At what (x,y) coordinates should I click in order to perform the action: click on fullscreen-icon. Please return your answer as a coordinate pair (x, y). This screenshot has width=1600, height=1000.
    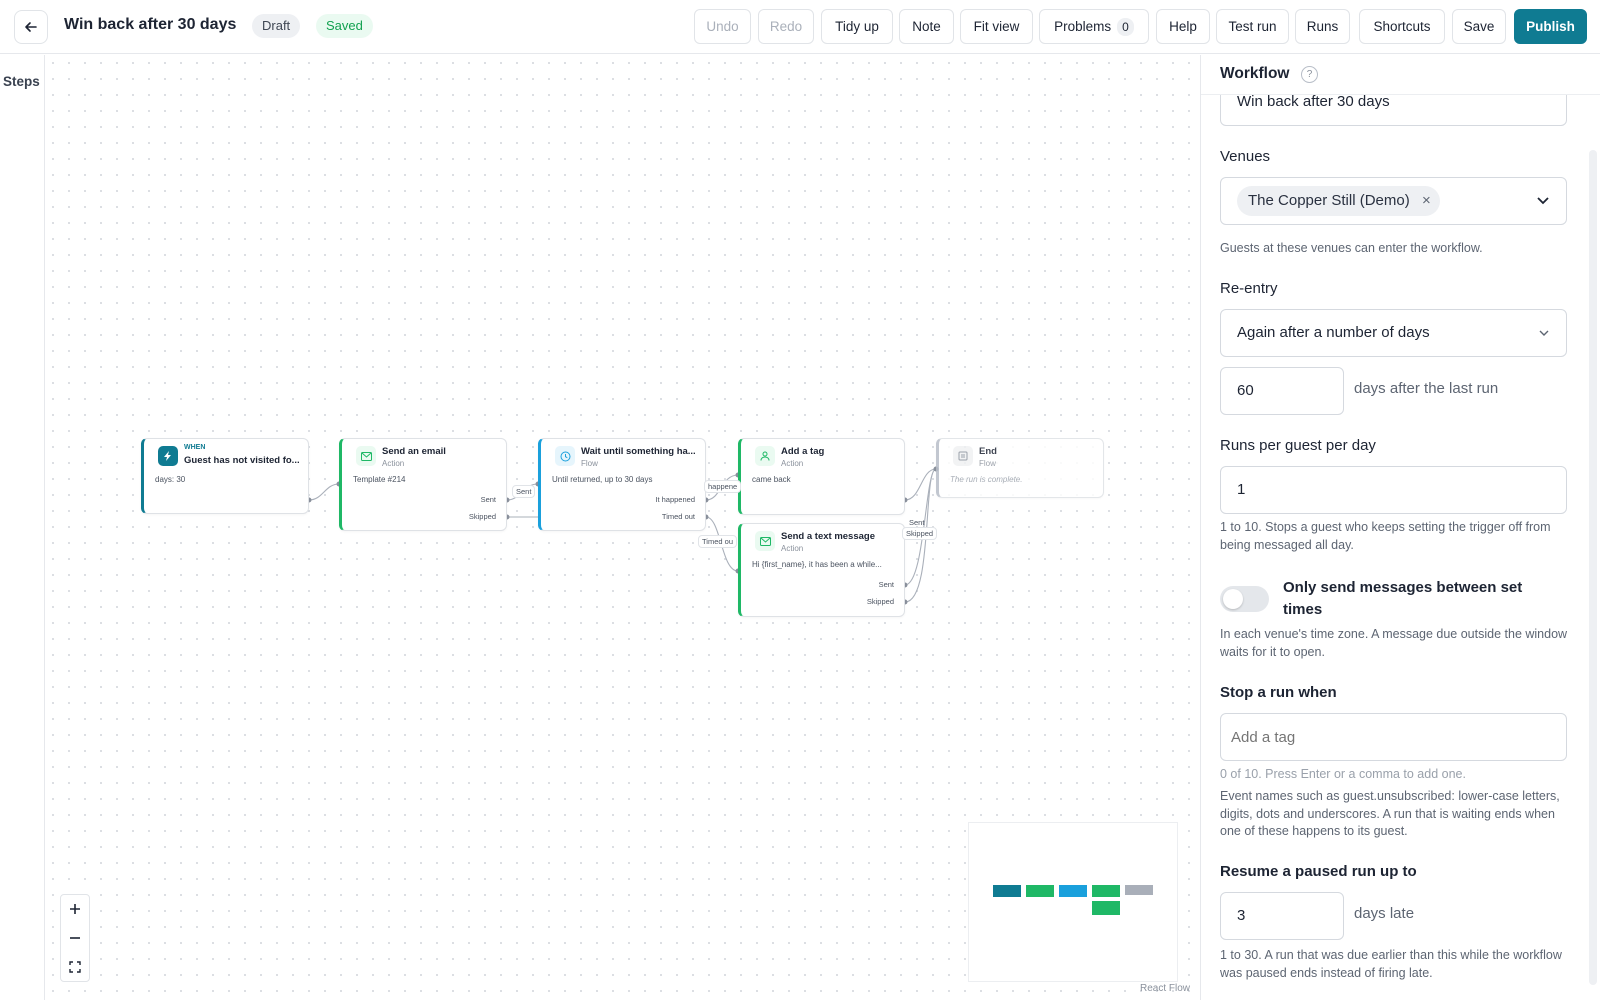
    Looking at the image, I should click on (75, 967).